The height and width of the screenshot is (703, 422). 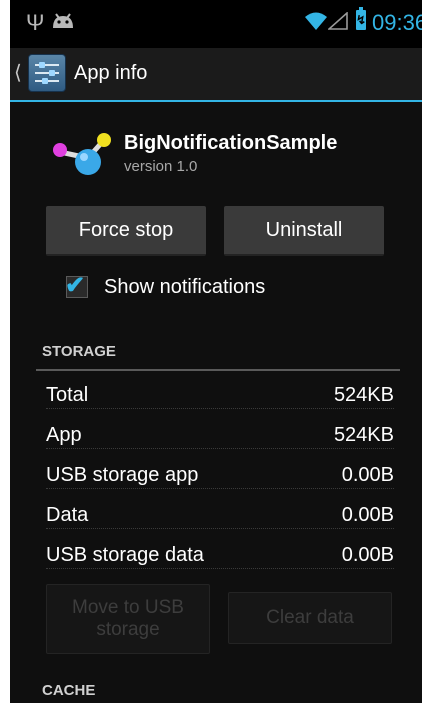 What do you see at coordinates (126, 555) in the screenshot?
I see `storage-row-label: USB storage data` at bounding box center [126, 555].